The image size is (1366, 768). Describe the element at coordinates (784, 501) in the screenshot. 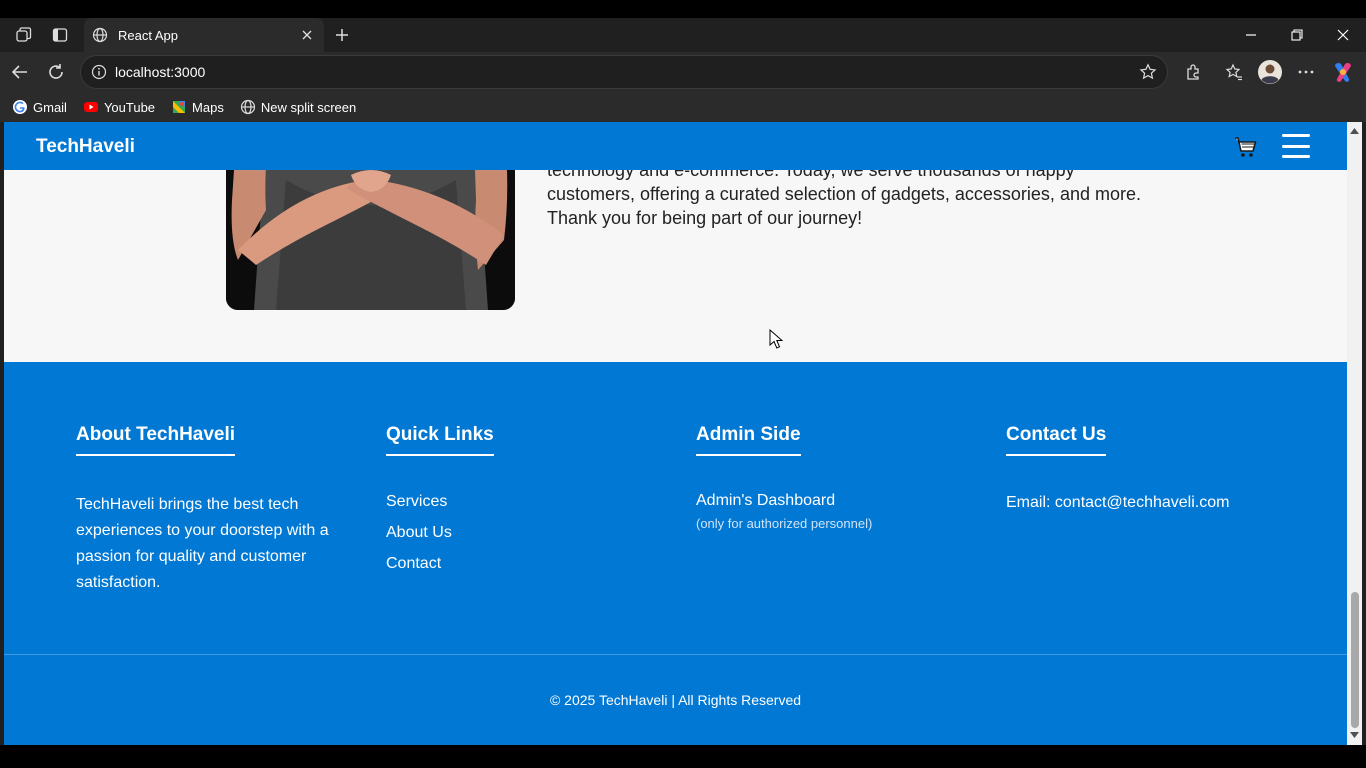

I see `admin-dashboard-link: Admin's Dashboard` at that location.